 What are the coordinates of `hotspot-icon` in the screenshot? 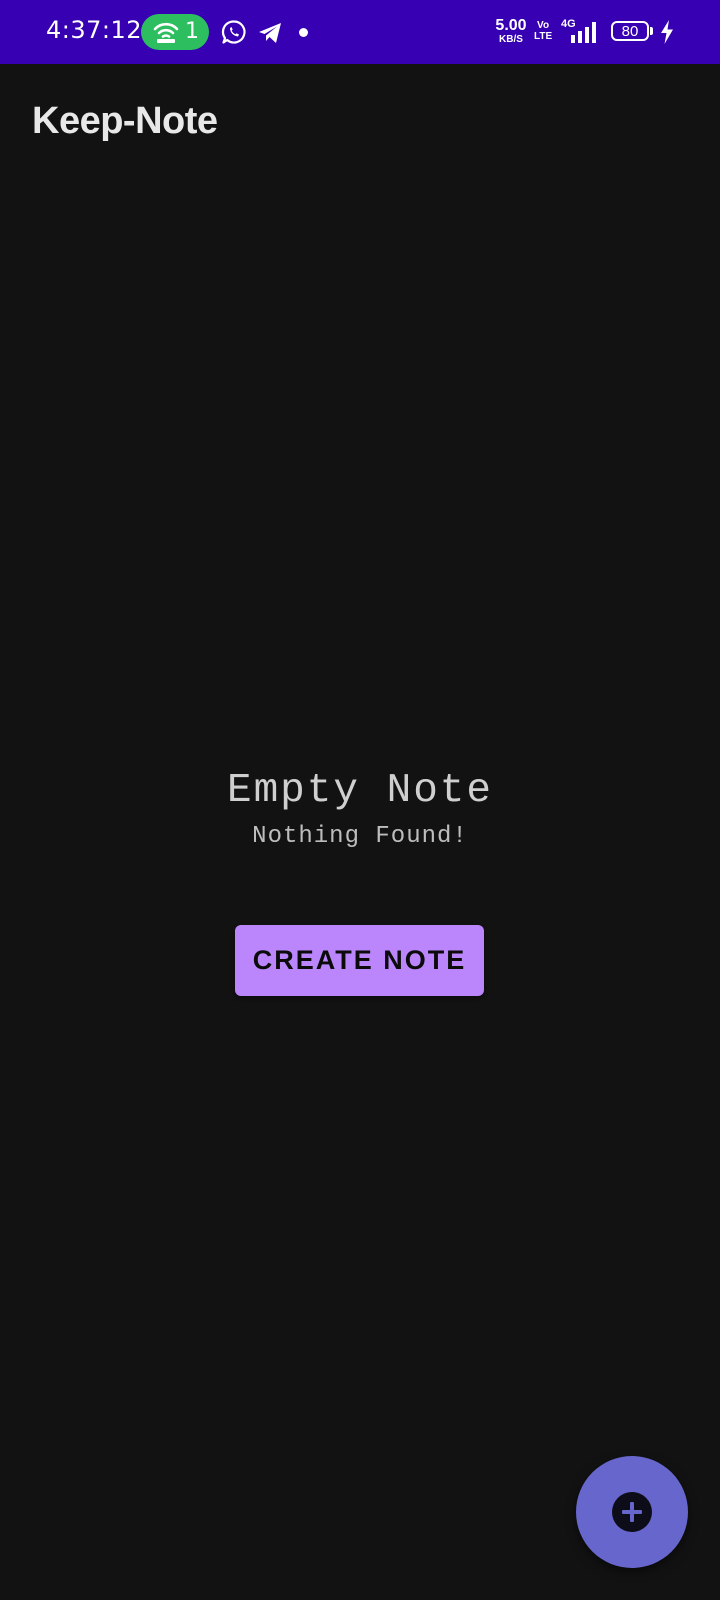 It's located at (166, 32).